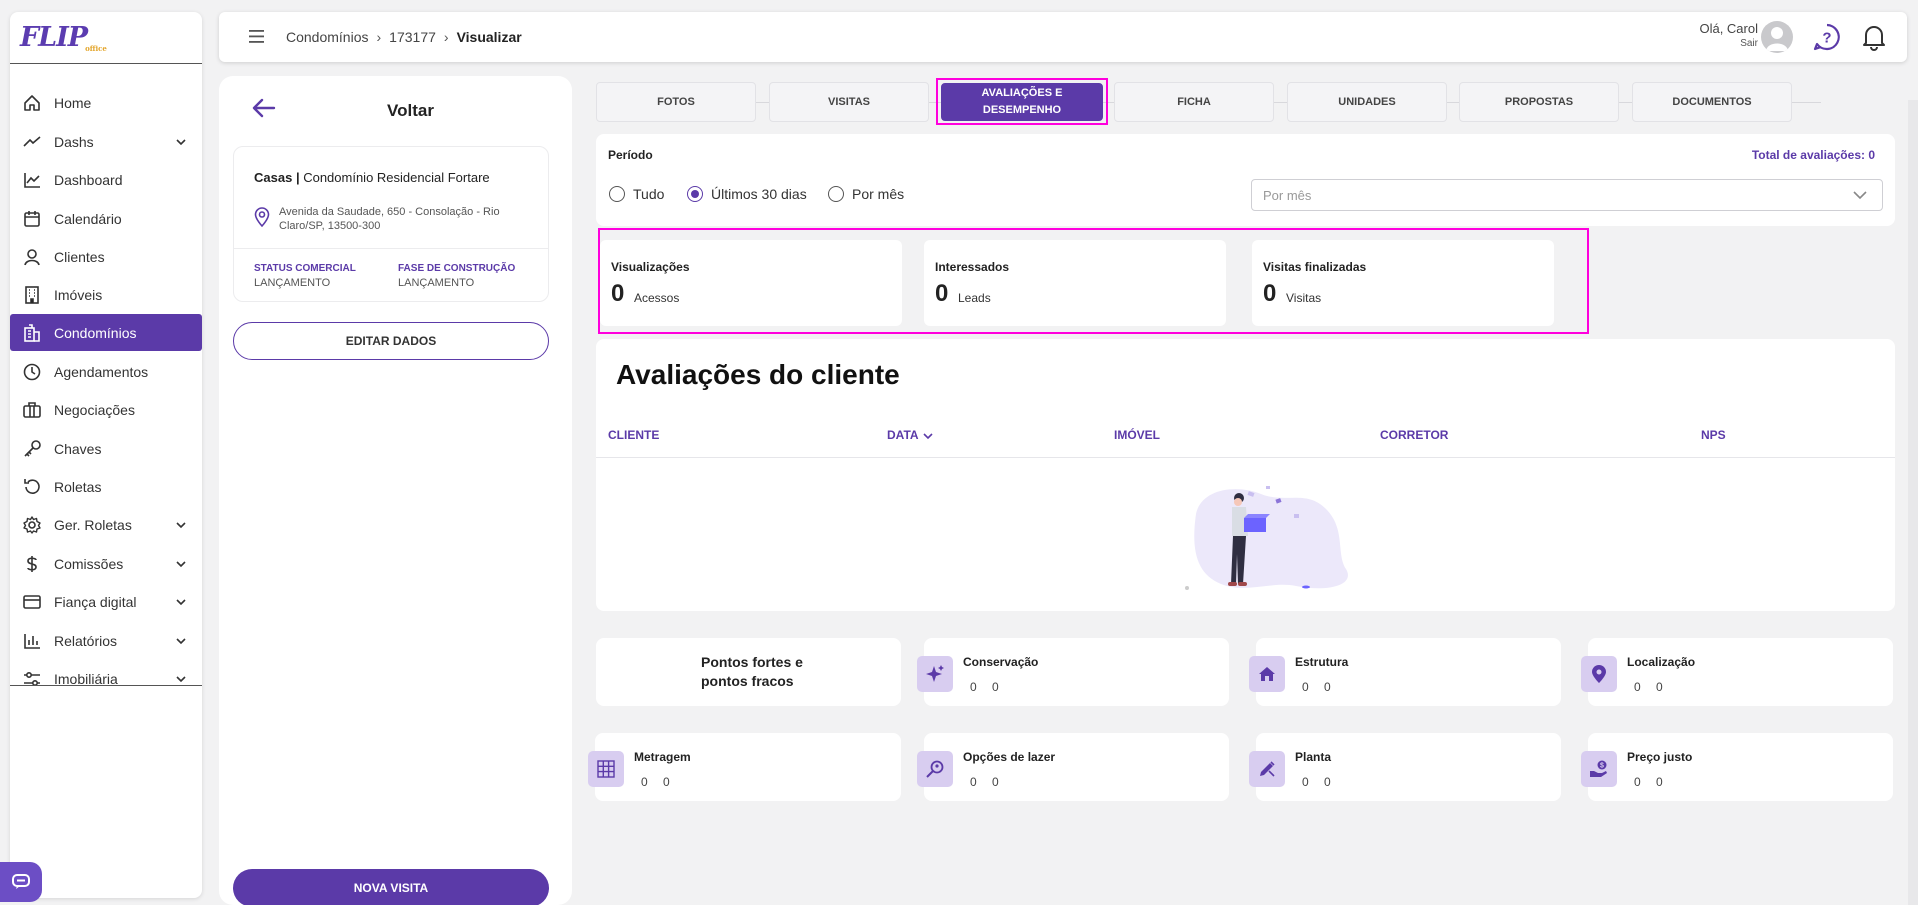  I want to click on point-card-opcoes-de-lazer: Opções de lazer 0 0, so click(1073, 767).